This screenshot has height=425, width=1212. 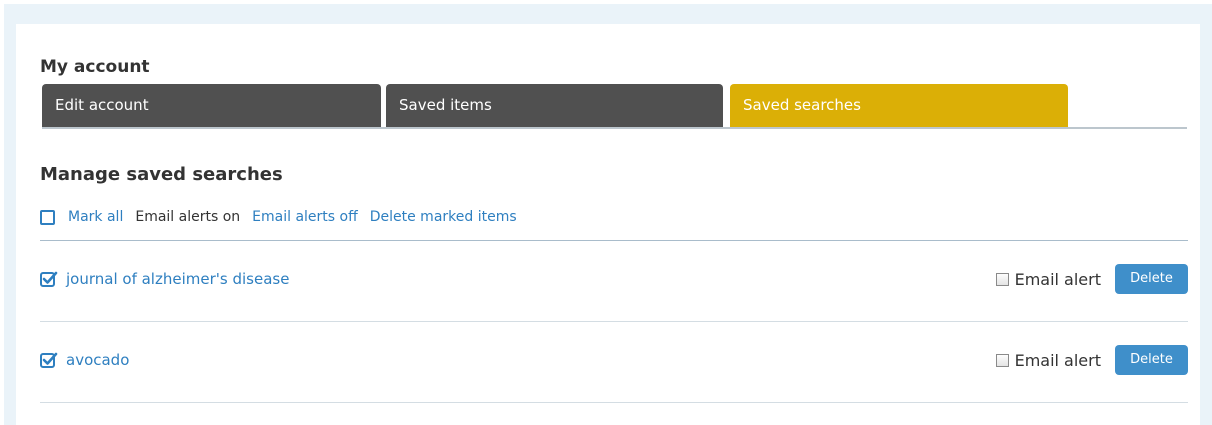 What do you see at coordinates (177, 279) in the screenshot?
I see `saved-search-link: journal of alzheimer's disease` at bounding box center [177, 279].